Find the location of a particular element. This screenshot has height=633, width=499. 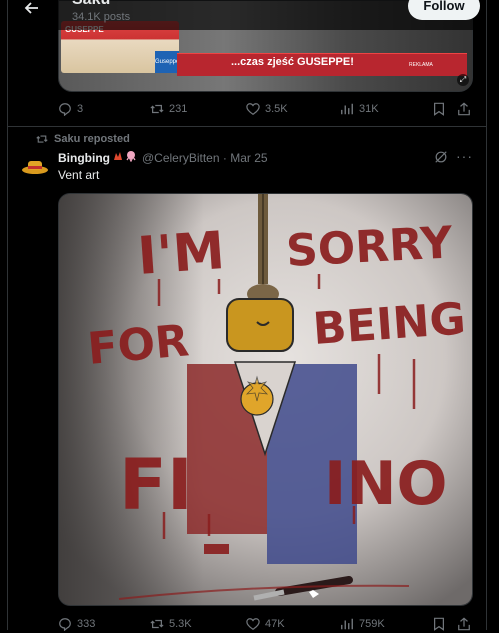

art-text-2a: FOR is located at coordinates (138, 345).